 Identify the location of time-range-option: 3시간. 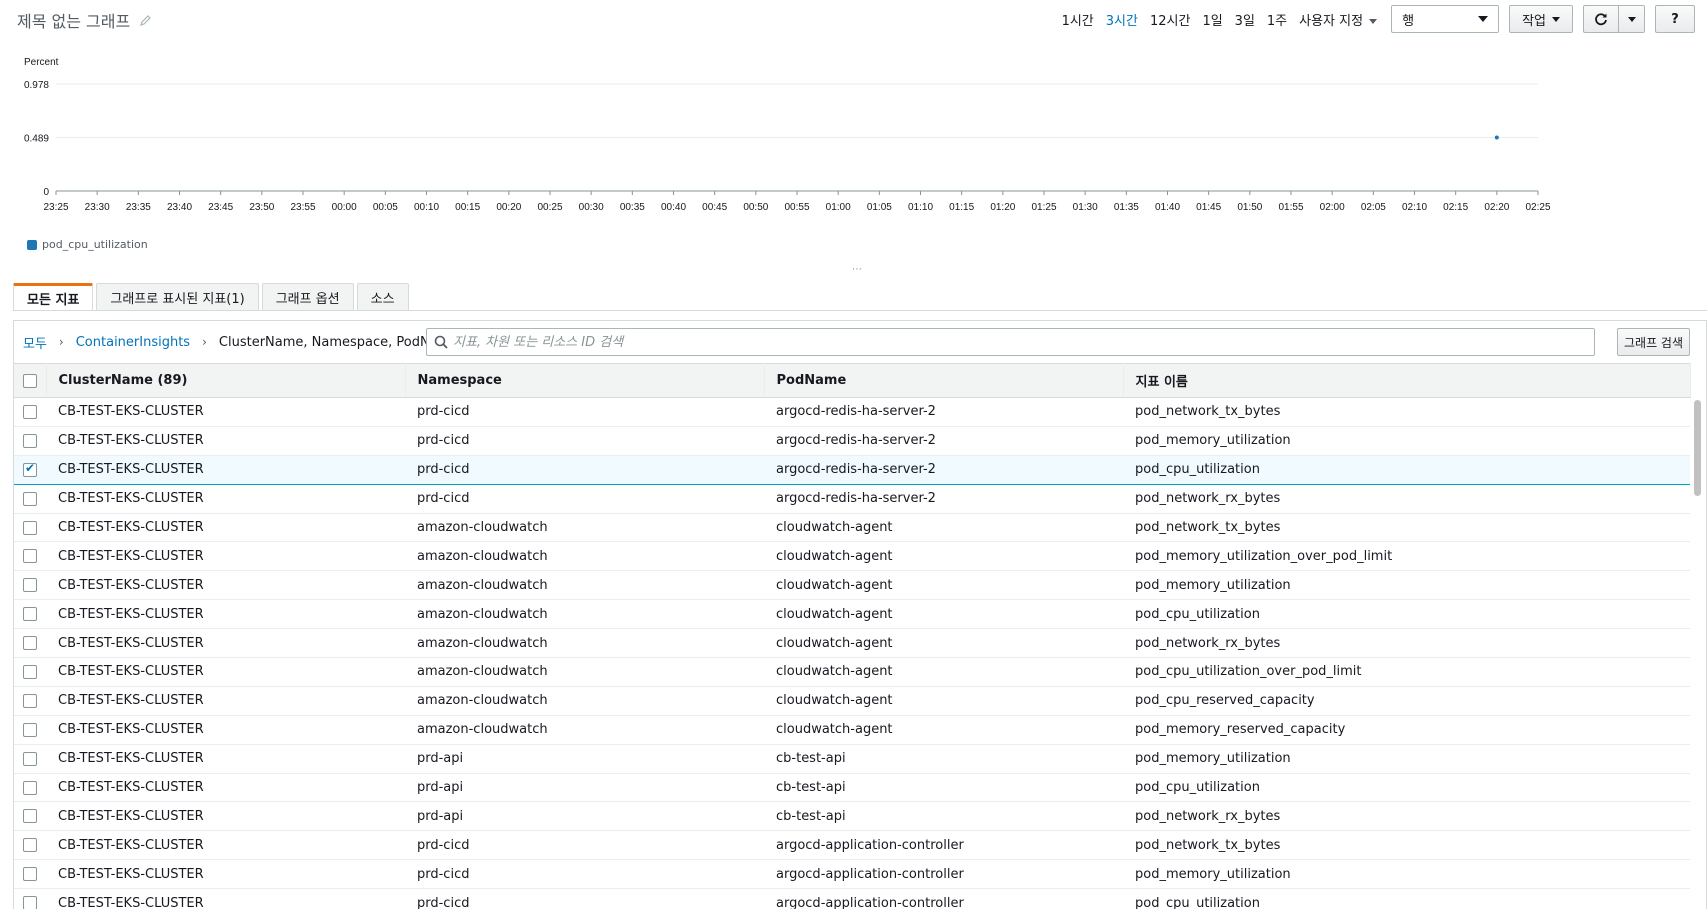
(1122, 19).